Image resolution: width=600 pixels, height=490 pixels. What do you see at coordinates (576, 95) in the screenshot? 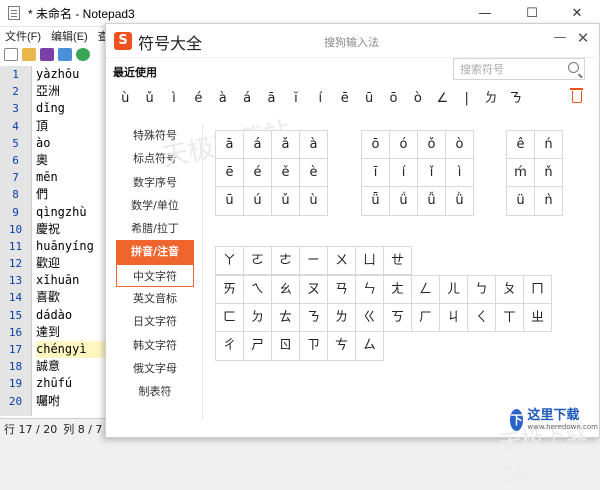
I see `trash-icon` at bounding box center [576, 95].